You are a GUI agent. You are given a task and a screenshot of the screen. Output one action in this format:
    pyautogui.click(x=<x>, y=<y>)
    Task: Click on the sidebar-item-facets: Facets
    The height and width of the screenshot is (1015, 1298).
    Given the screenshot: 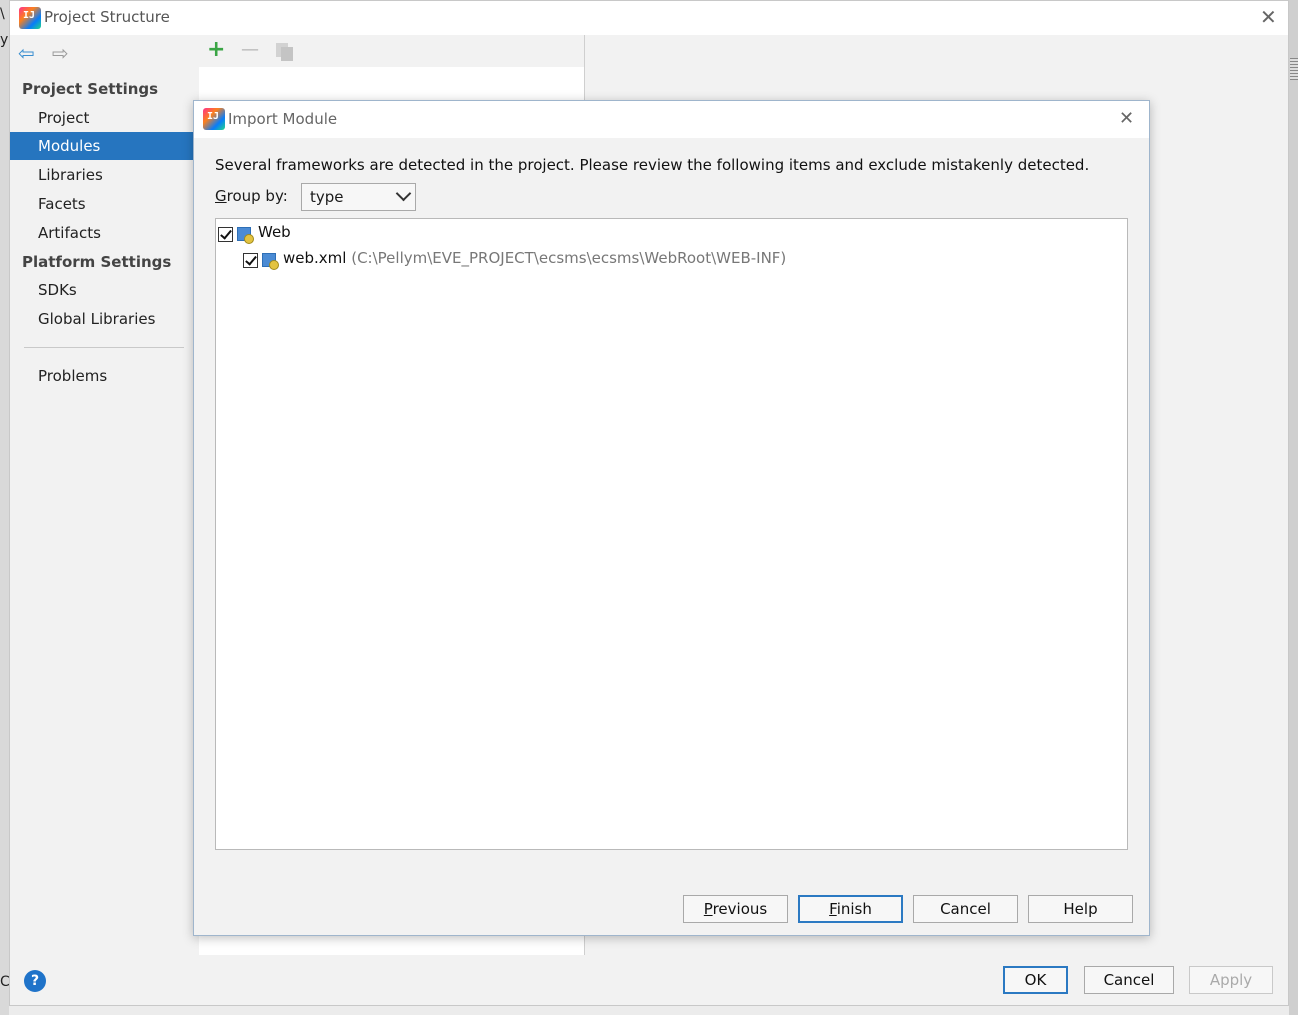 What is the action you would take?
    pyautogui.click(x=102, y=204)
    